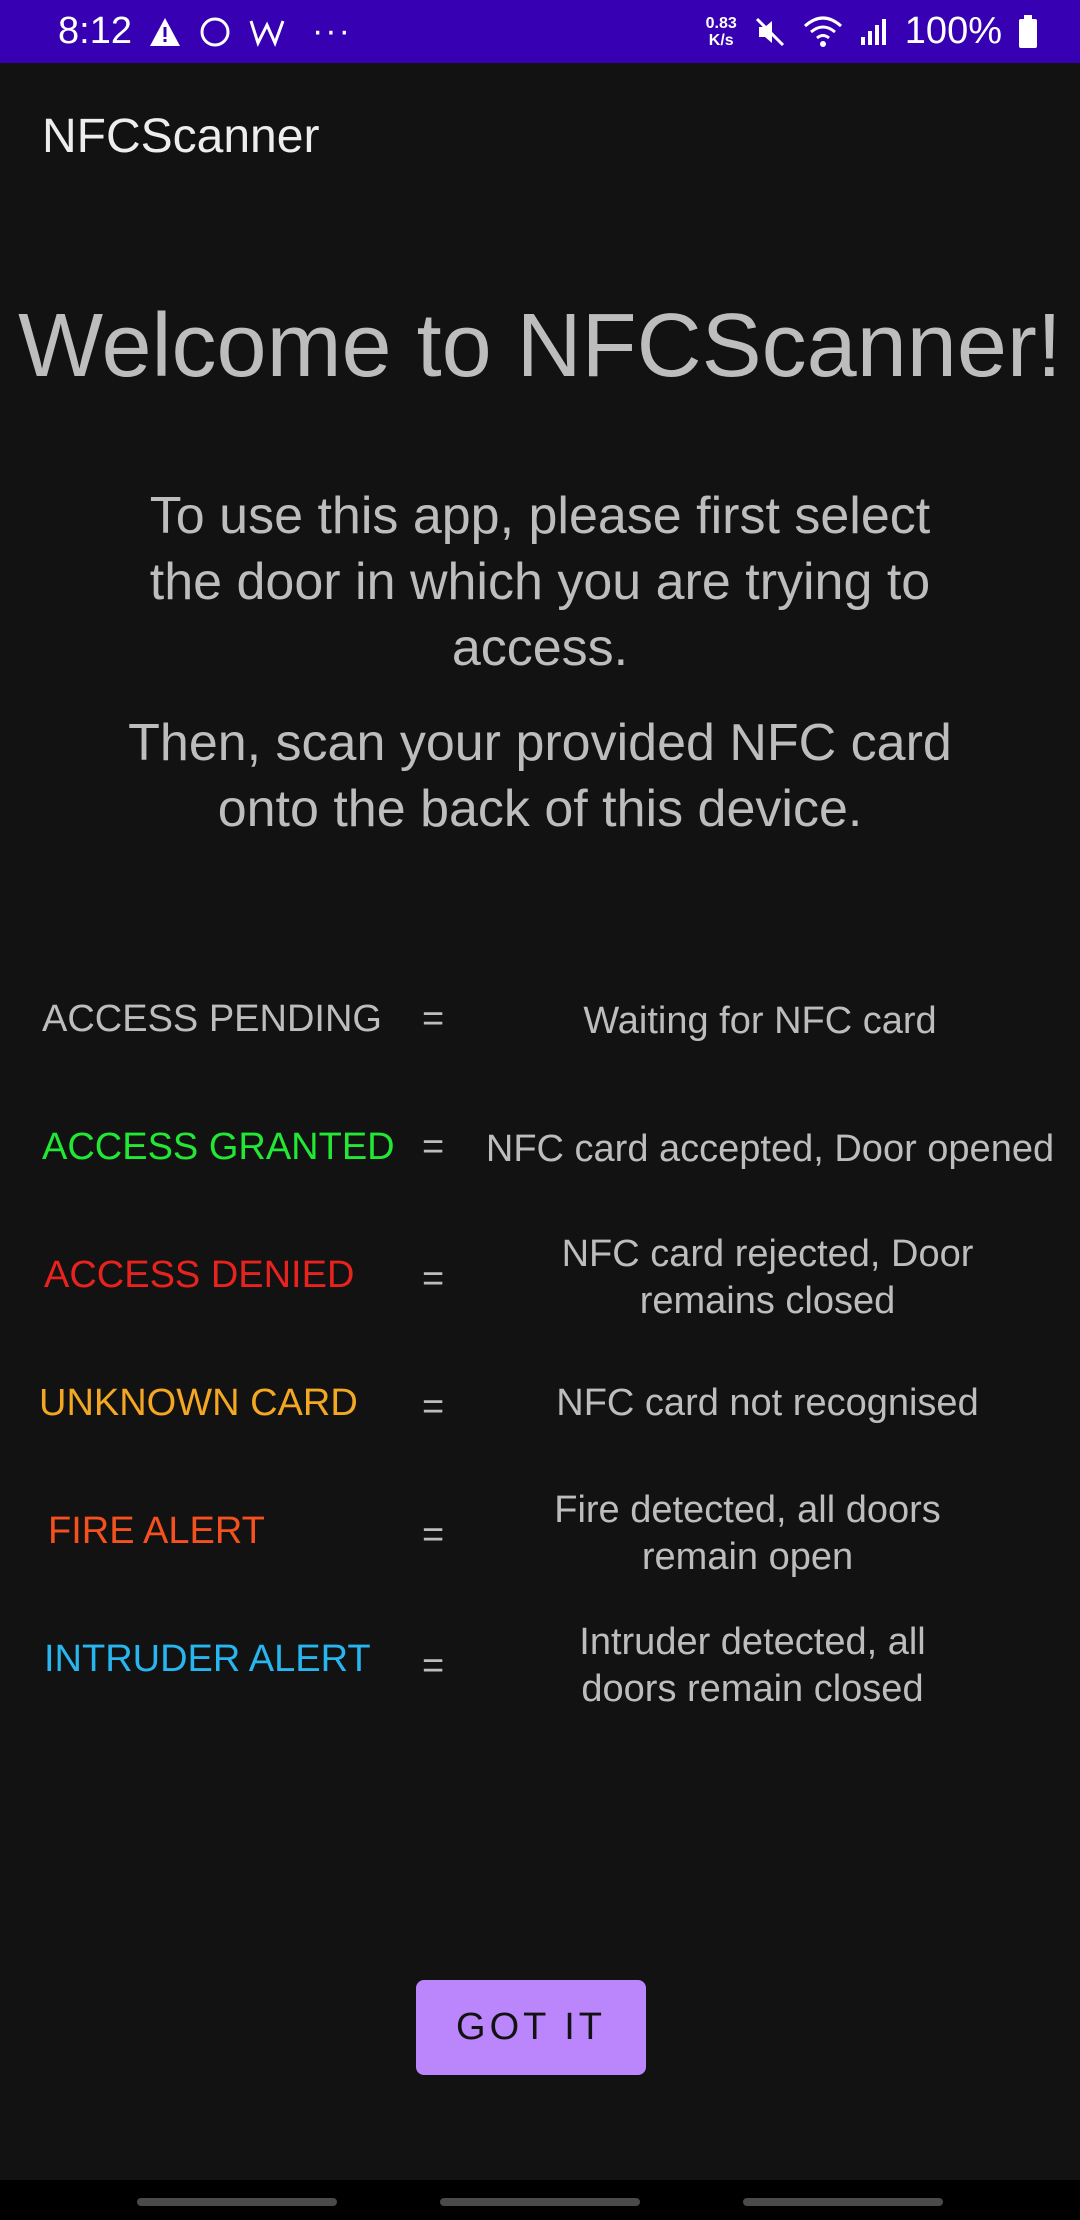 This screenshot has width=1080, height=2220. What do you see at coordinates (199, 1275) in the screenshot?
I see `status-label-access-denied: ACCESS DENIED` at bounding box center [199, 1275].